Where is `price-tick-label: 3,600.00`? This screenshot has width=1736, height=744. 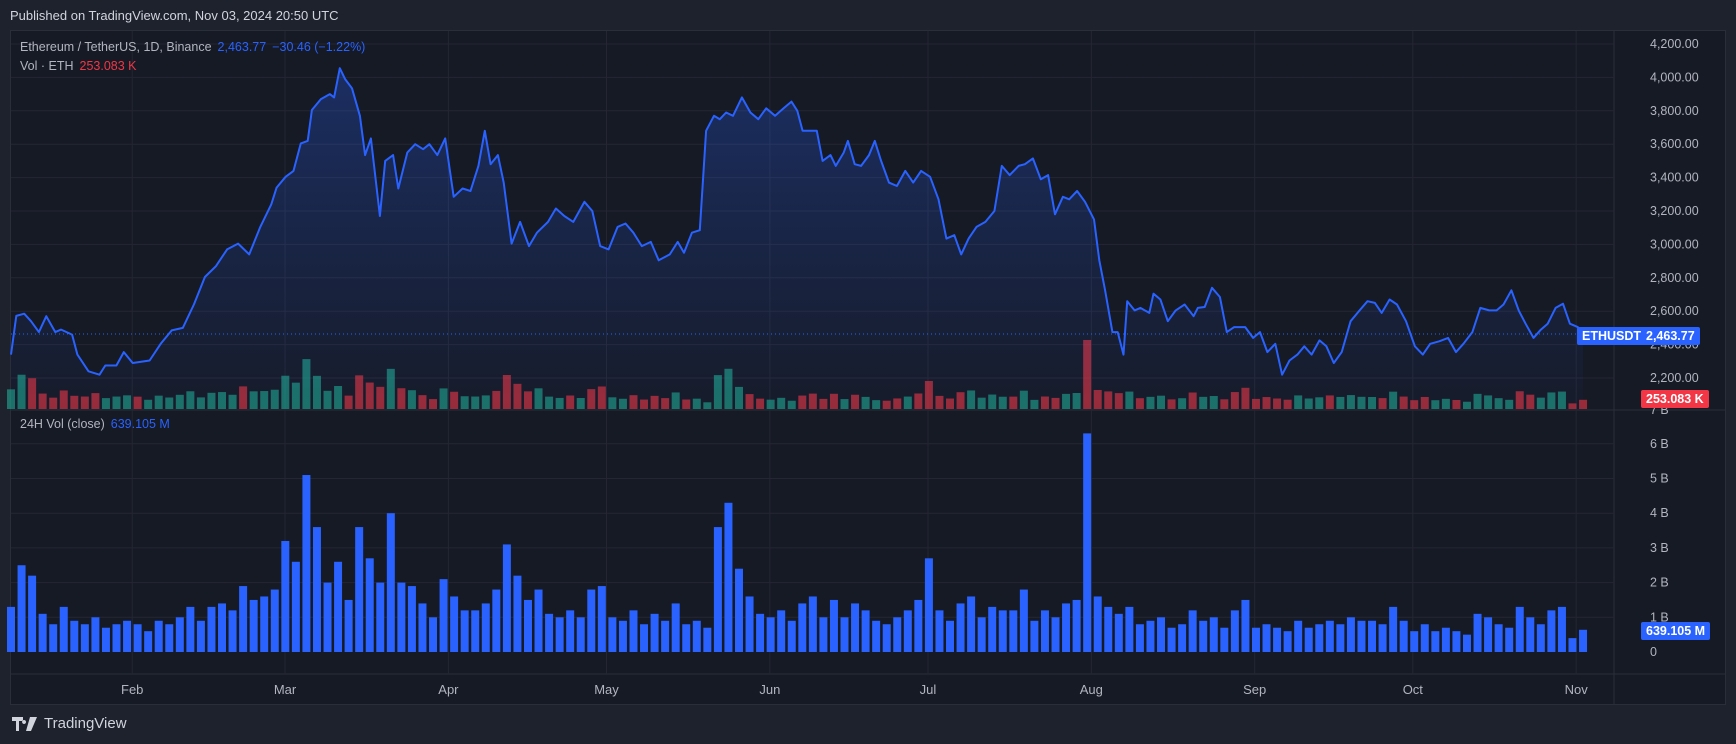 price-tick-label: 3,600.00 is located at coordinates (1674, 144).